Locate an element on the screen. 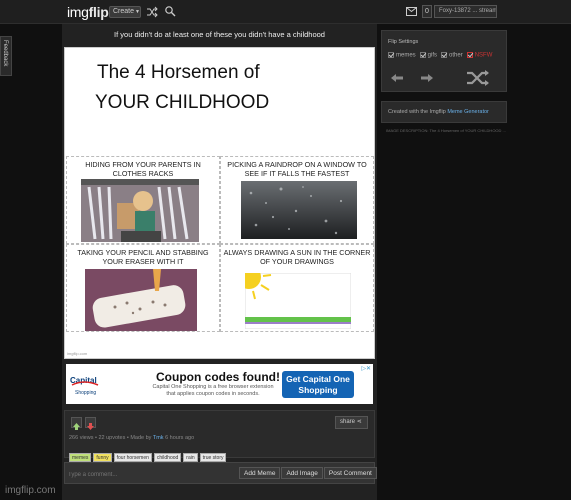 Image resolution: width=571 pixels, height=500 pixels. meme-title-line2: YOUR CHILDHOOD is located at coordinates (182, 102).